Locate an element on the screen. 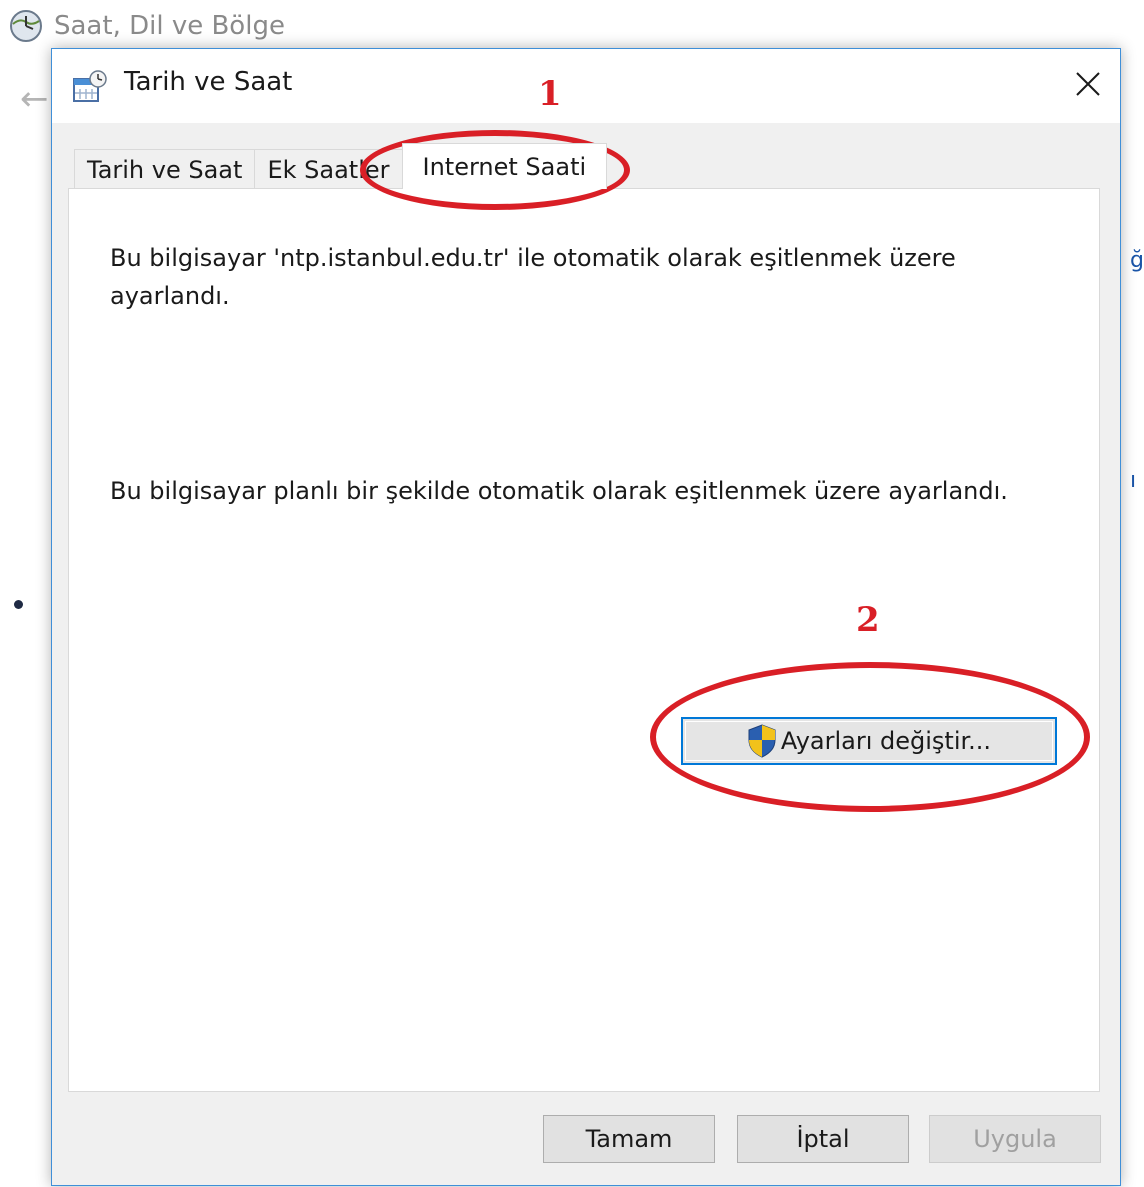 The height and width of the screenshot is (1187, 1144). clock-globe-icon is located at coordinates (26, 26).